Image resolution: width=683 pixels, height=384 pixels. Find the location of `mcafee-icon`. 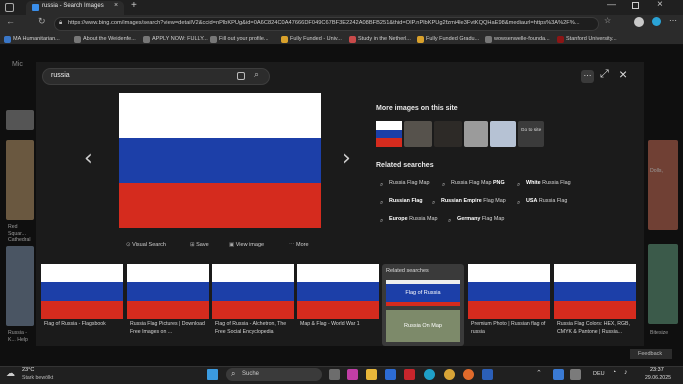

mcafee-icon is located at coordinates (409, 374).